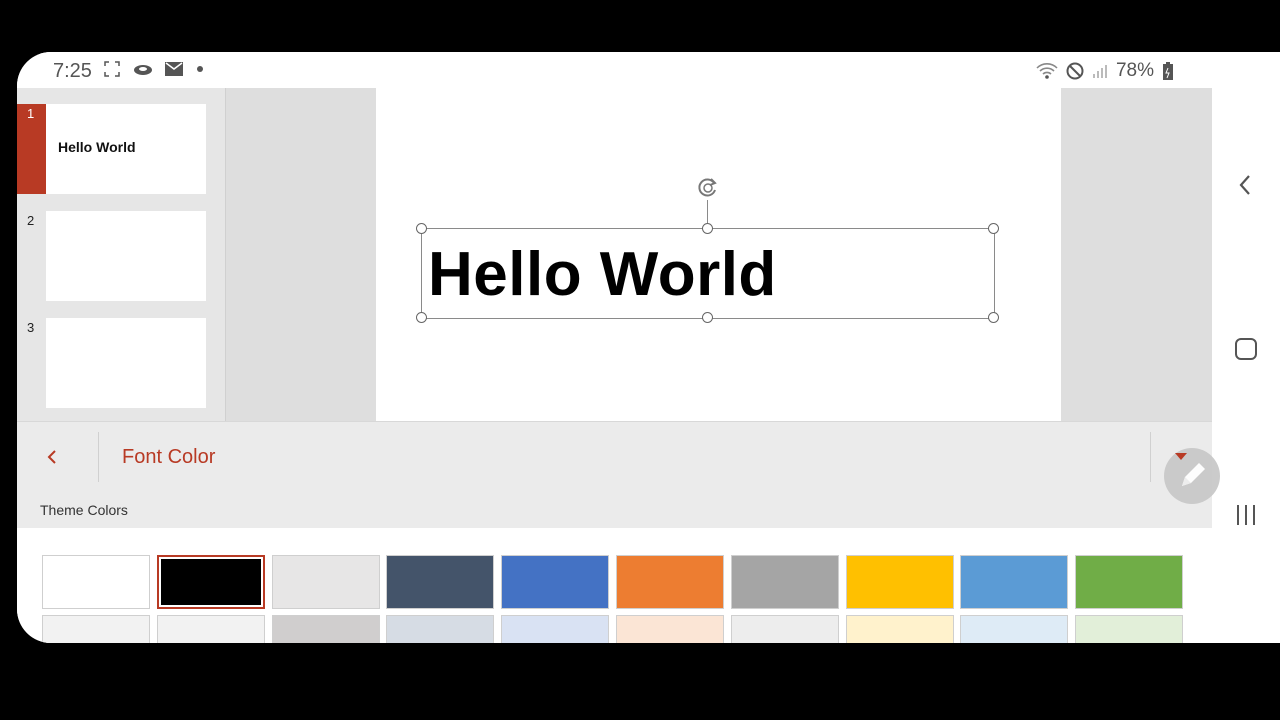 The image size is (1280, 720). Describe the element at coordinates (707, 317) in the screenshot. I see `resize-handle-bottom` at that location.